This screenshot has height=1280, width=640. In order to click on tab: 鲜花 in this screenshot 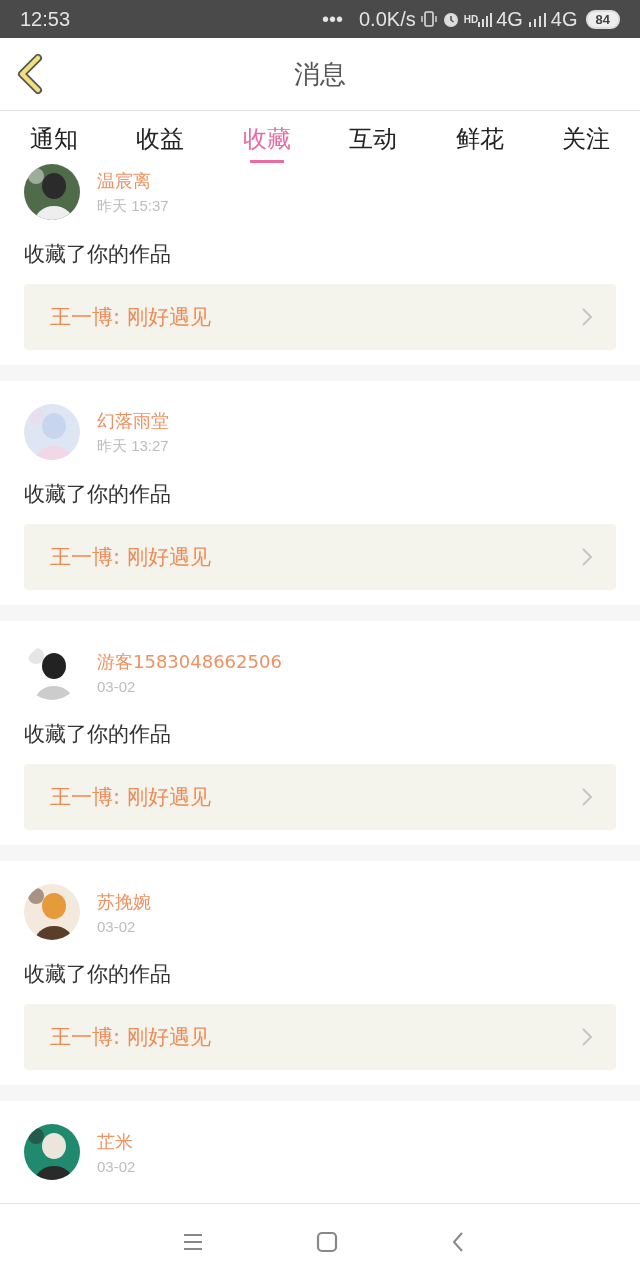, I will do `click(479, 137)`.